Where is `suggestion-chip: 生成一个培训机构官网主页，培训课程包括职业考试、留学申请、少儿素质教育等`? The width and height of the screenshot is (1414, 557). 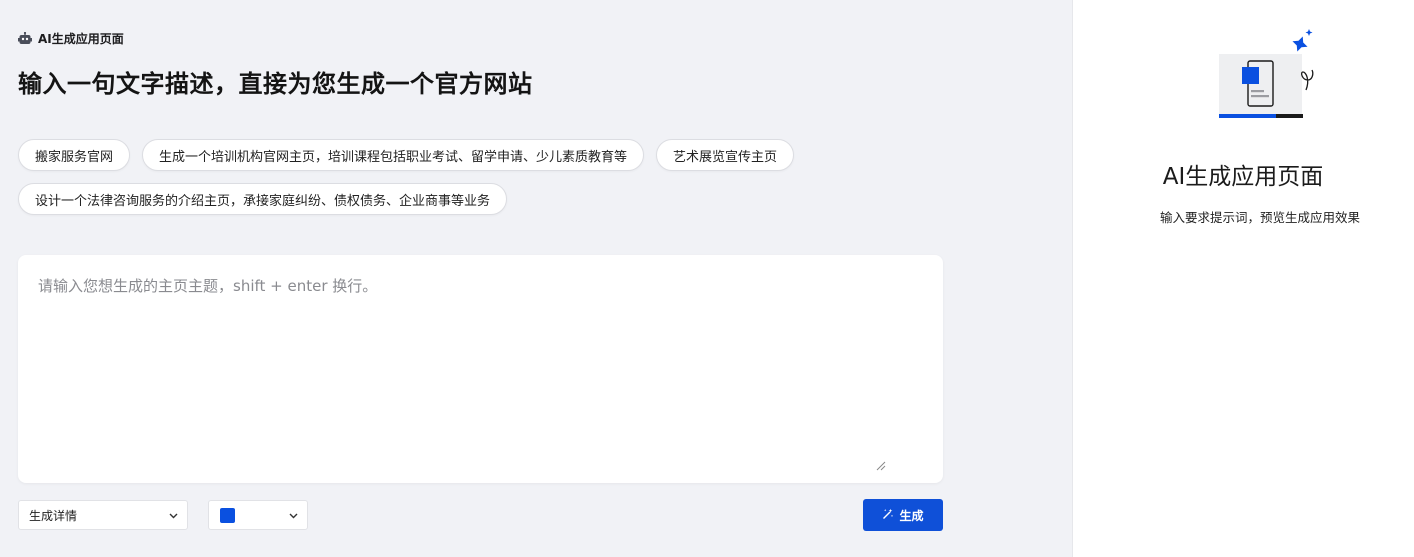 suggestion-chip: 生成一个培训机构官网主页，培训课程包括职业考试、留学申请、少儿素质教育等 is located at coordinates (393, 155).